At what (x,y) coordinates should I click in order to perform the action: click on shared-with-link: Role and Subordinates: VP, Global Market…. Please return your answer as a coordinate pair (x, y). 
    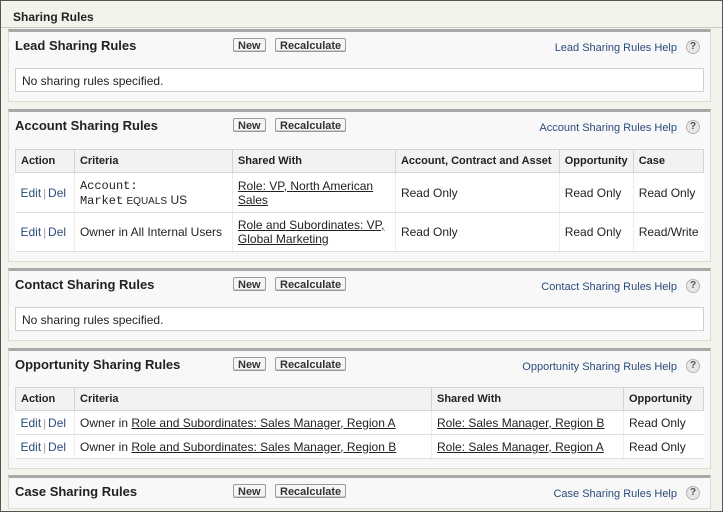
    Looking at the image, I should click on (311, 232).